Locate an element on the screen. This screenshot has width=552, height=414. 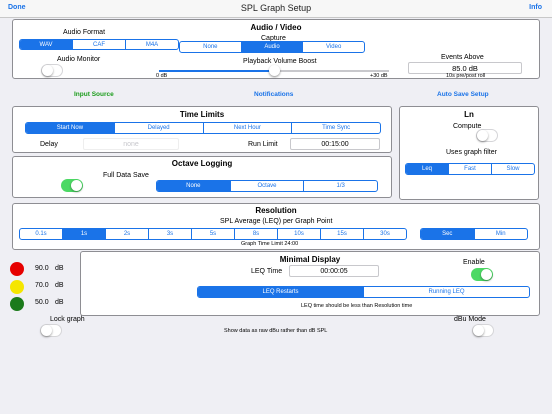
playback-boost-slider is located at coordinates (274, 70).